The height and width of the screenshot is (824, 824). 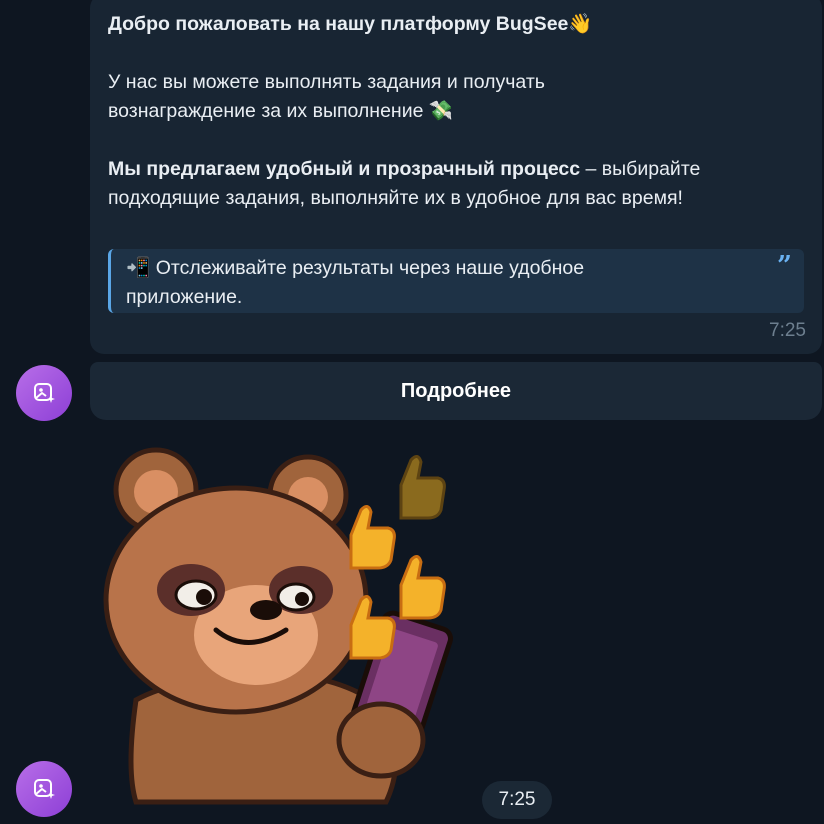 I want to click on wave-emoji-icon: 👋, so click(x=580, y=24).